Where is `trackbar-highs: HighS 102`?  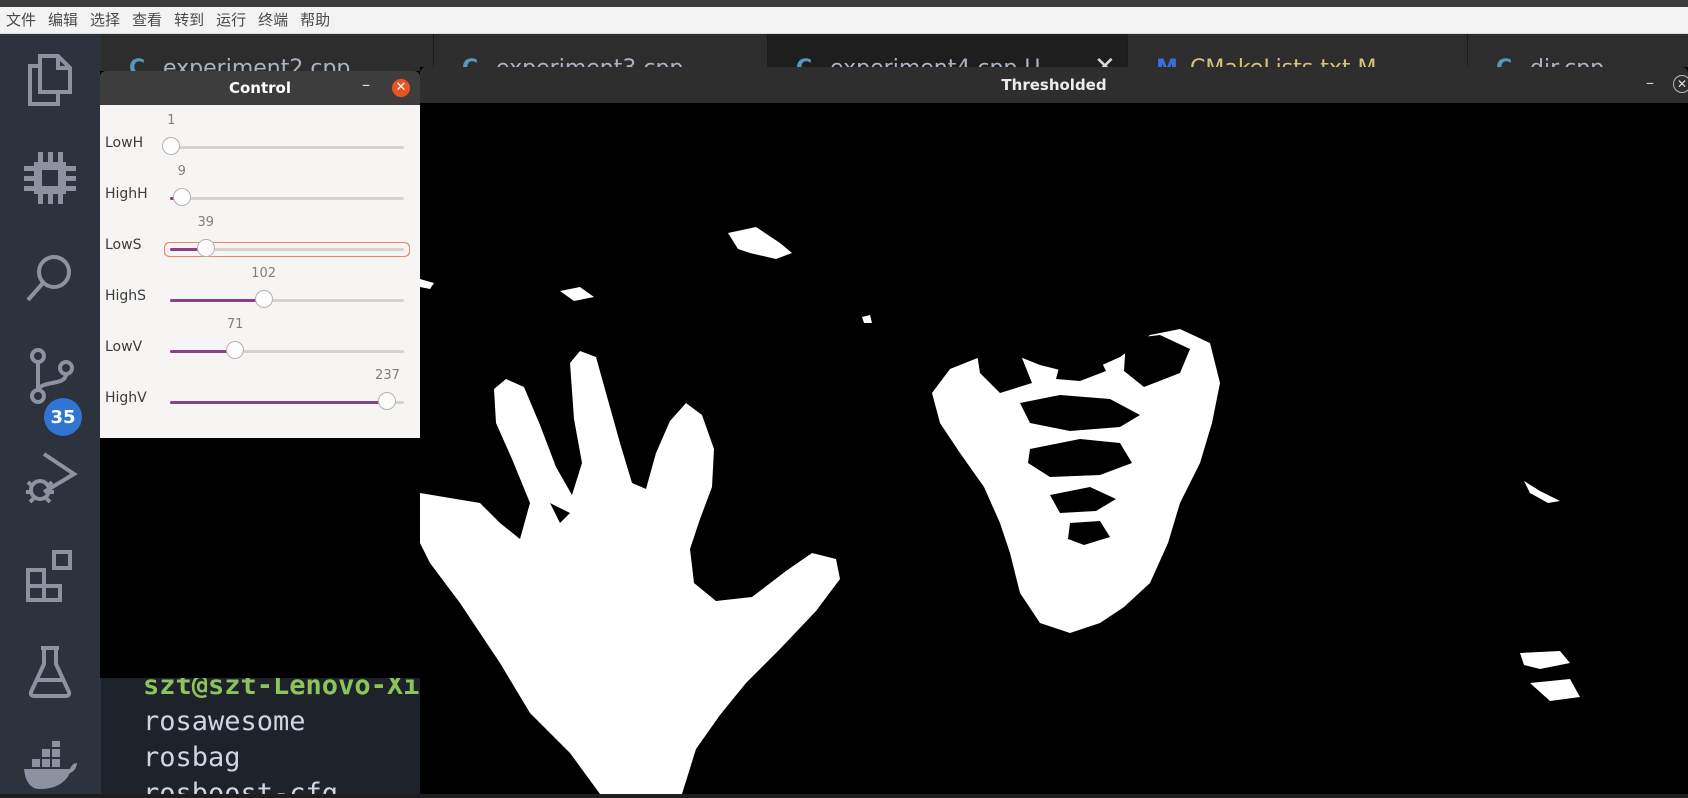 trackbar-highs: HighS 102 is located at coordinates (260, 291).